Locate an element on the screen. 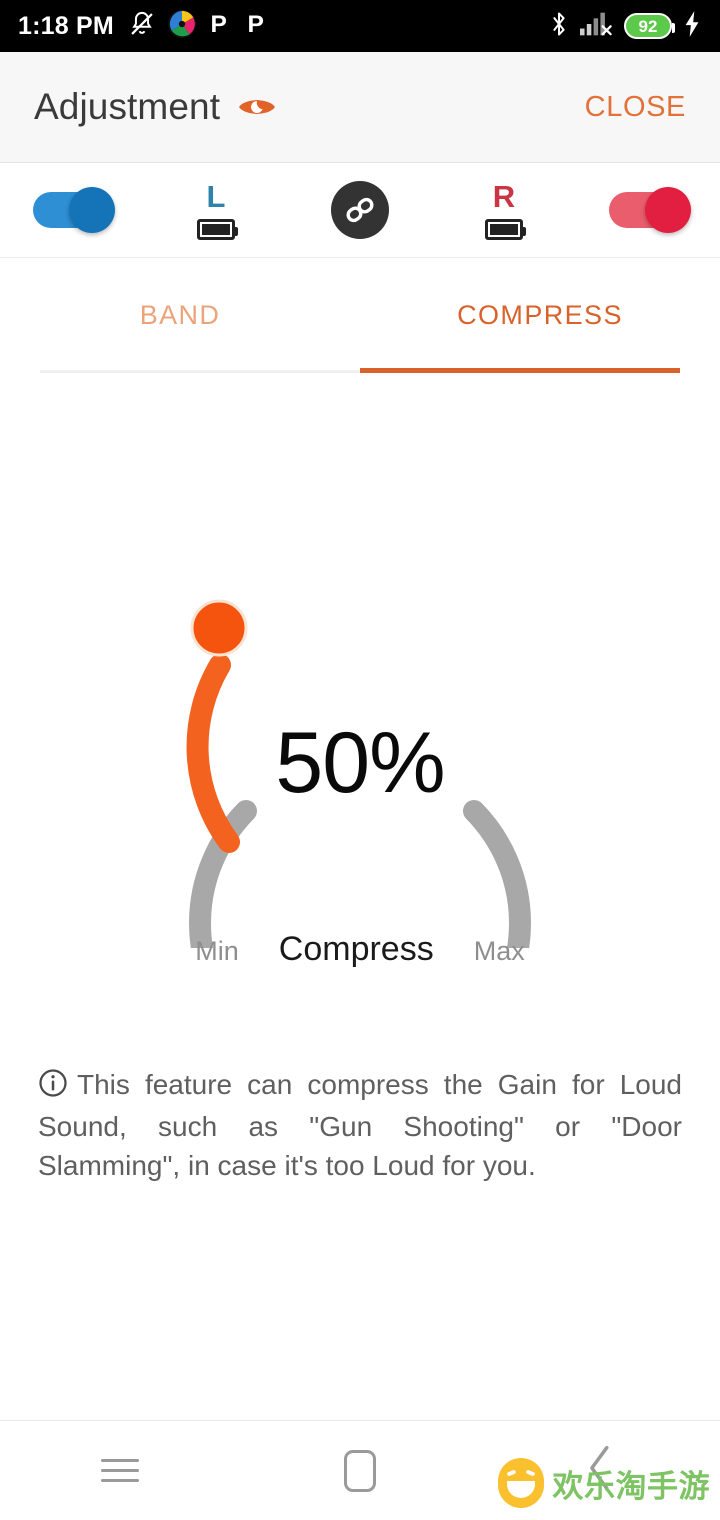 The width and height of the screenshot is (720, 1520). gauge-max-label: Max is located at coordinates (499, 951).